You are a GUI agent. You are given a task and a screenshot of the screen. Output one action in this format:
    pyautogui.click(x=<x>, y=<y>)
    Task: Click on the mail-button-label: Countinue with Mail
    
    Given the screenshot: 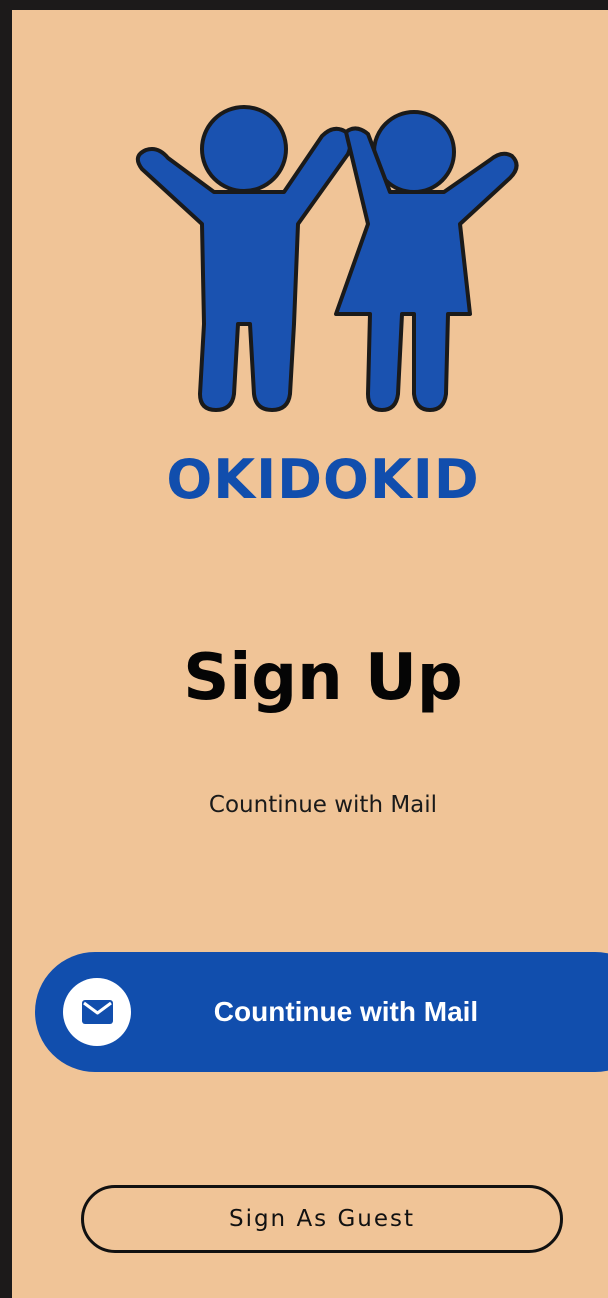 What is the action you would take?
    pyautogui.click(x=346, y=1011)
    